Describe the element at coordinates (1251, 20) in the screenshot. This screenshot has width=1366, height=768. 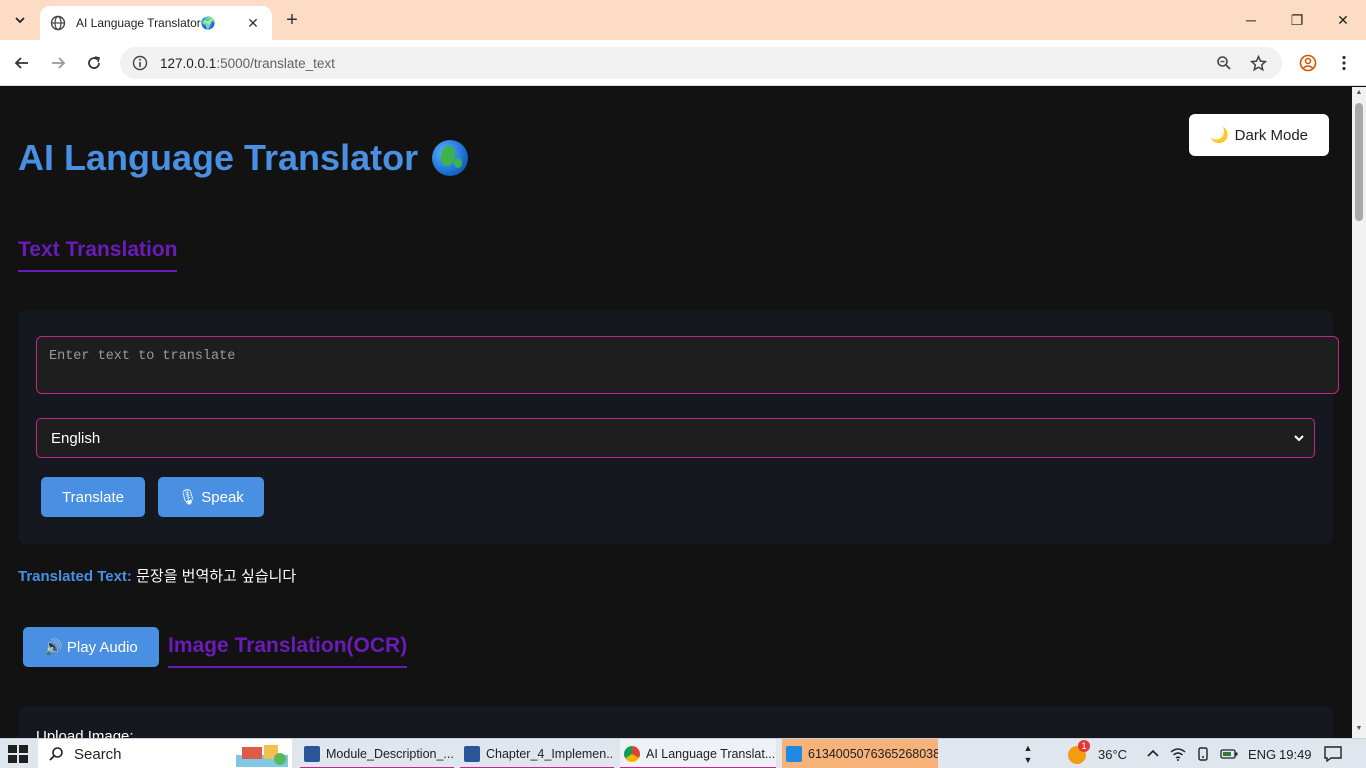
I see `minimize-icon: ─` at that location.